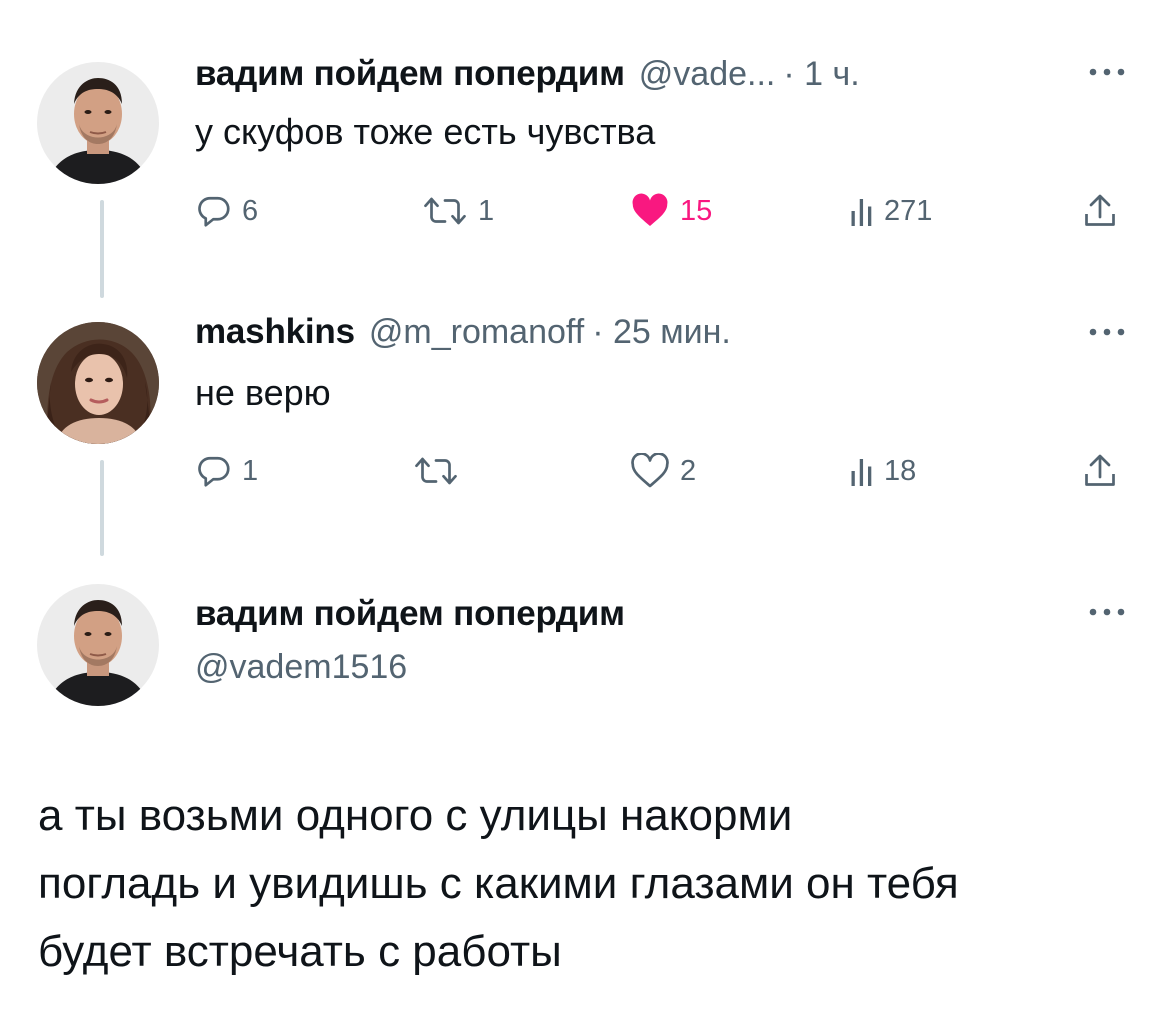  What do you see at coordinates (275, 332) in the screenshot?
I see `display-name: mashkins` at bounding box center [275, 332].